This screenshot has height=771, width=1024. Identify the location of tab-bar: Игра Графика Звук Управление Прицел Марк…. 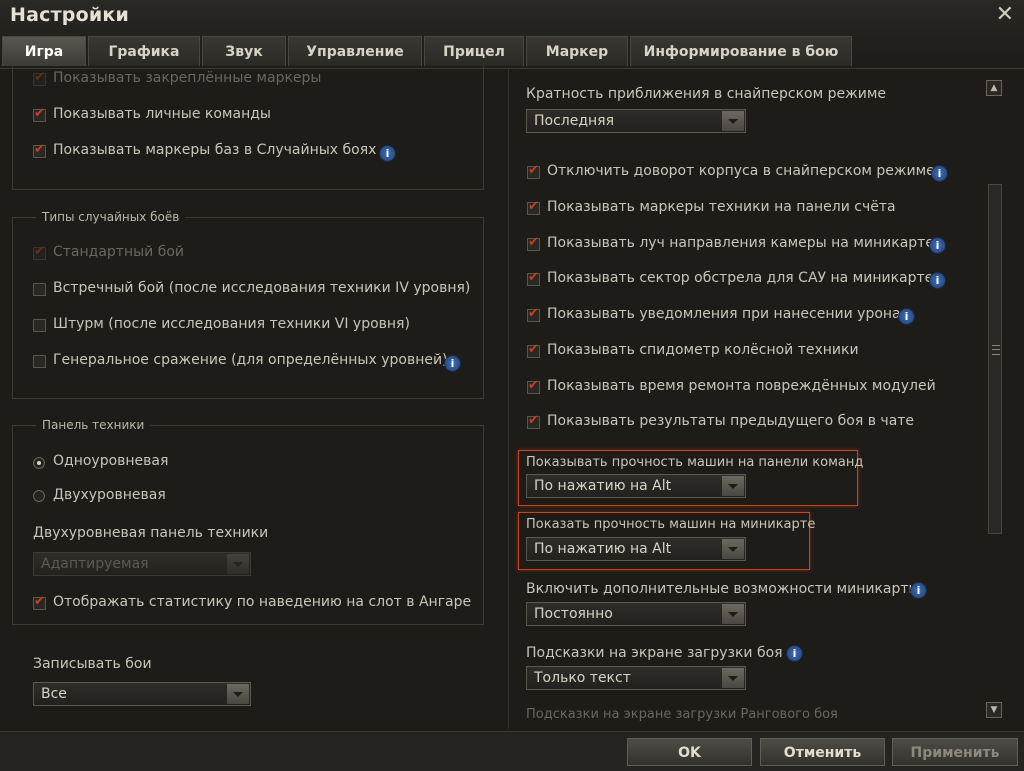
(428, 52).